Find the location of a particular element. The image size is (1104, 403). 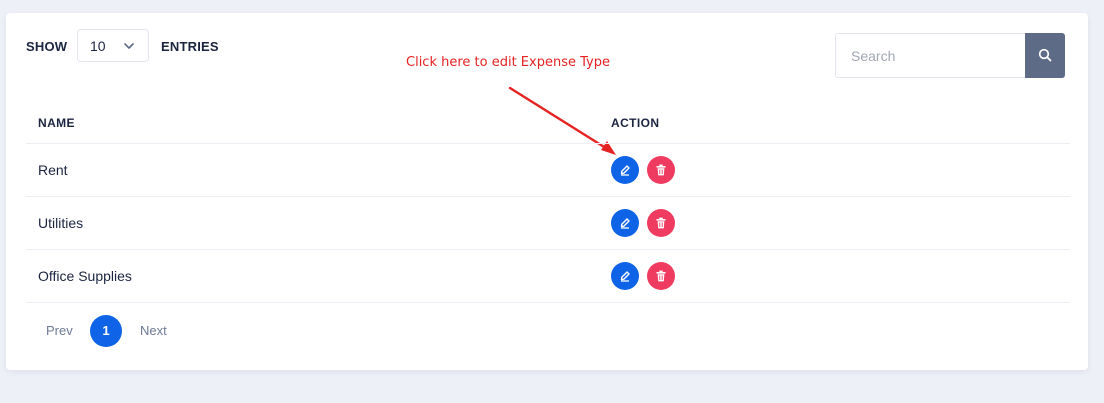

show-label: SHOW is located at coordinates (47, 46).